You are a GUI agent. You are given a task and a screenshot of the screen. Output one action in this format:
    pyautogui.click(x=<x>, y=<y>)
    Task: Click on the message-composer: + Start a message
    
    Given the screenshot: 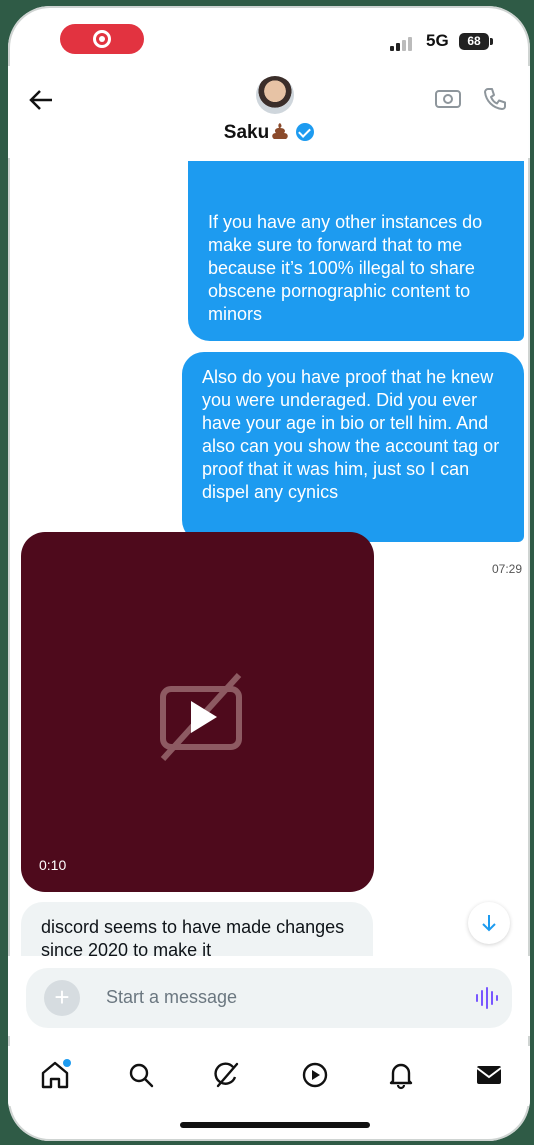 What is the action you would take?
    pyautogui.click(x=269, y=998)
    